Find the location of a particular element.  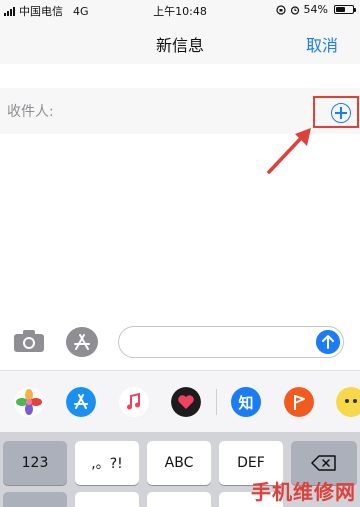

flag-app-icon is located at coordinates (299, 402).